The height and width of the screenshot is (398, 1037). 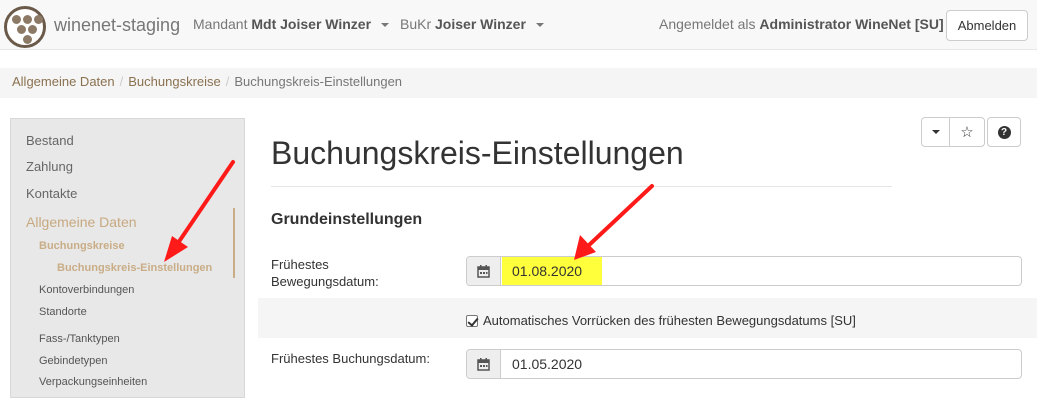 What do you see at coordinates (547, 271) in the screenshot?
I see `earliest-movement-date-value: 01.08.2020` at bounding box center [547, 271].